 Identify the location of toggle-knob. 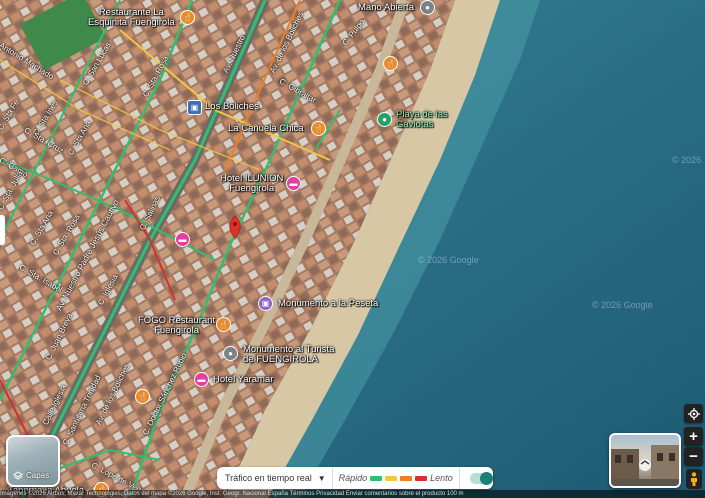
(486, 478).